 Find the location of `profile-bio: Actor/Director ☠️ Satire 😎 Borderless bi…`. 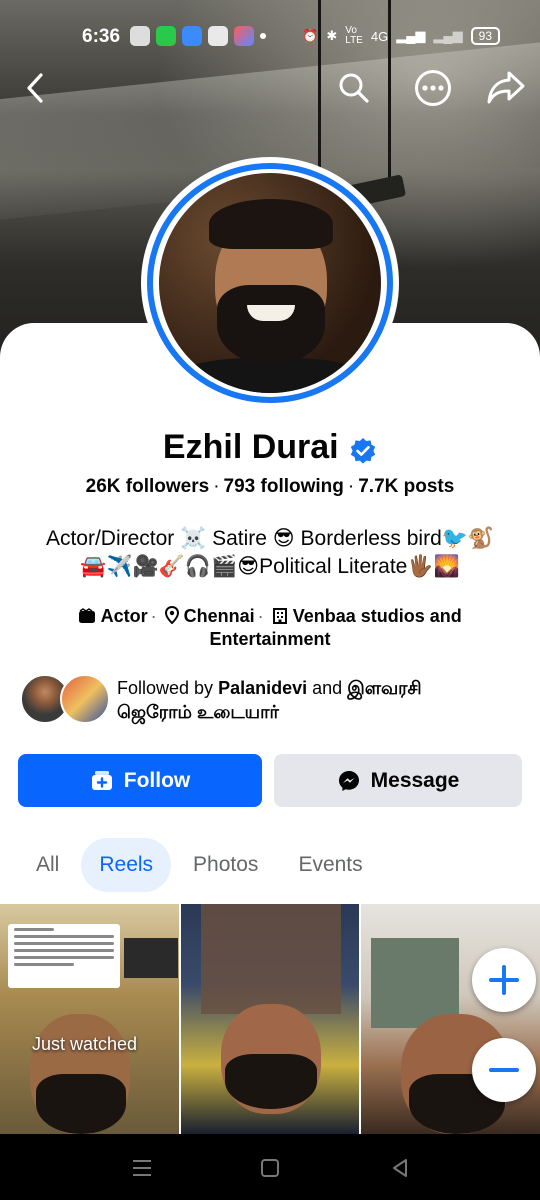

profile-bio: Actor/Director ☠️ Satire 😎 Borderless bi… is located at coordinates (270, 553).